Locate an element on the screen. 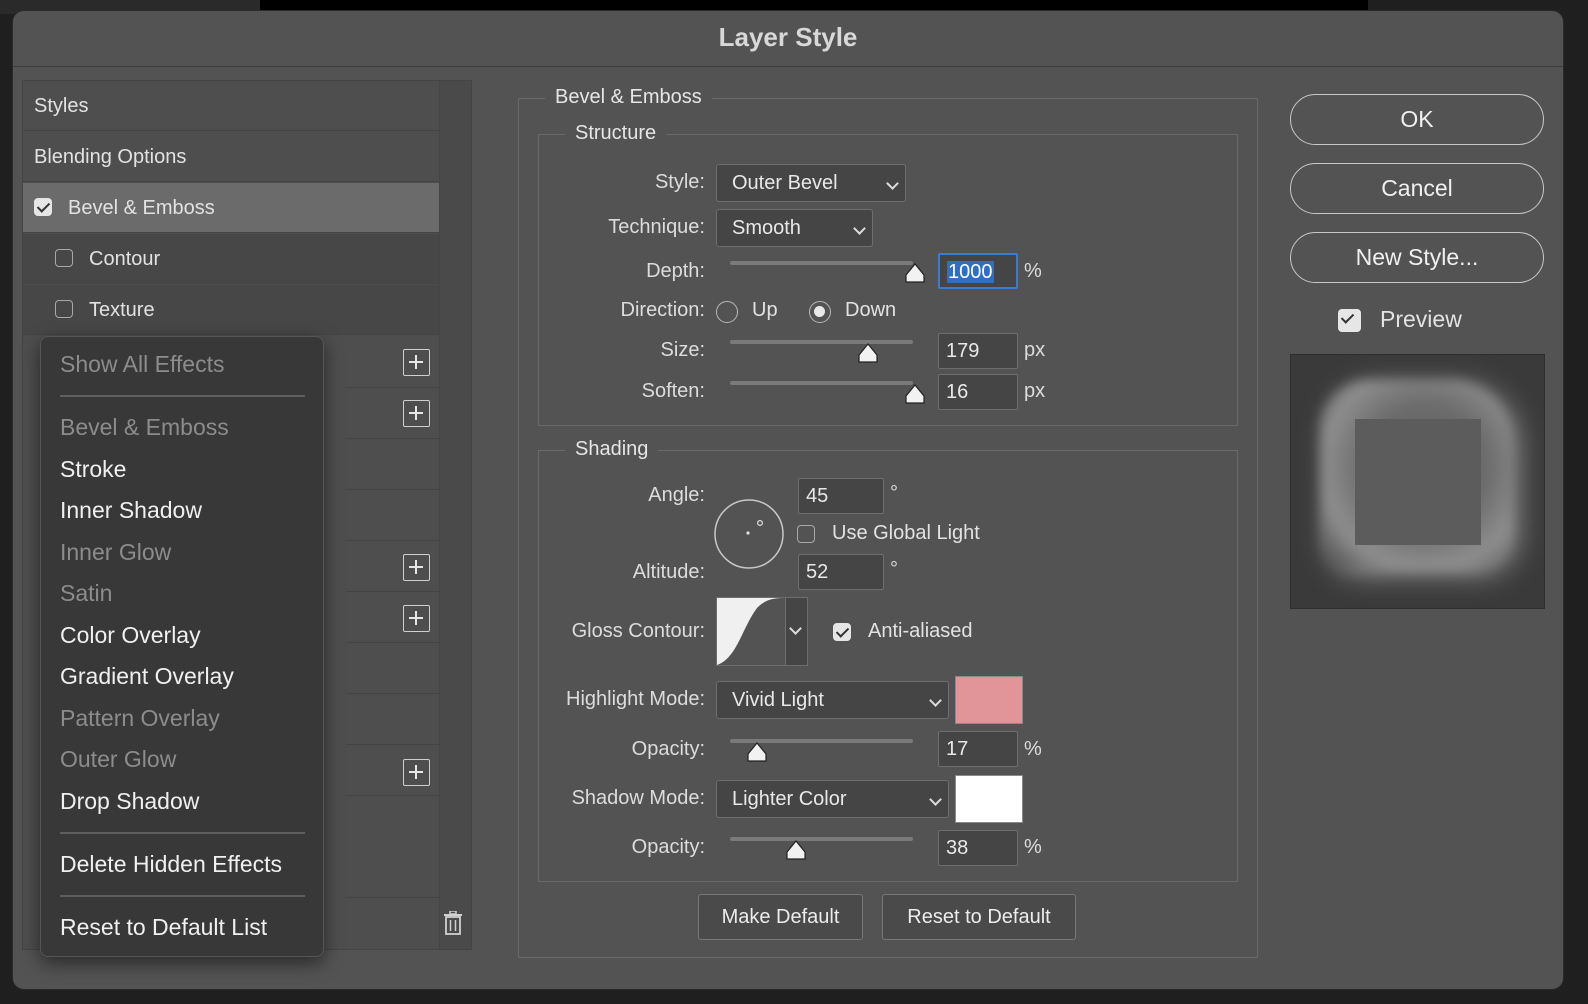 The height and width of the screenshot is (1004, 1588). soften-label: Soften: is located at coordinates (673, 391).